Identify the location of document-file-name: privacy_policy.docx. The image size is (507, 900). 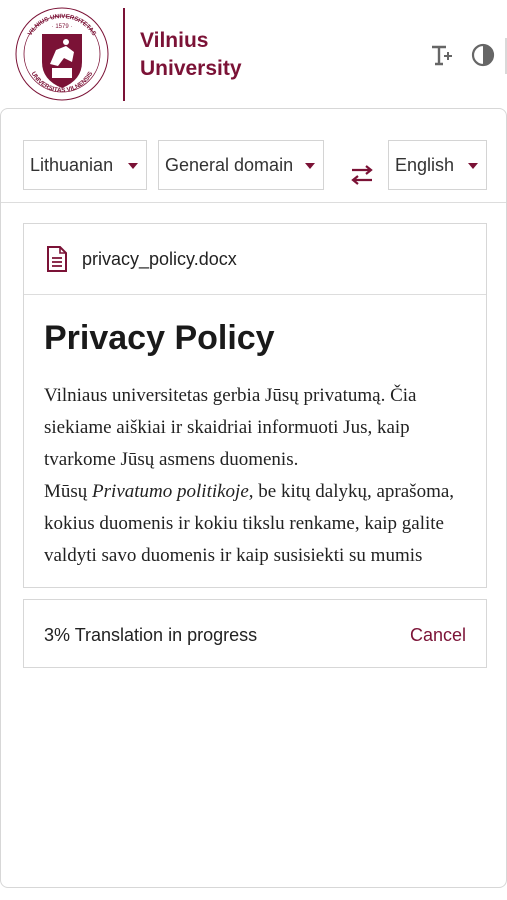
(159, 259).